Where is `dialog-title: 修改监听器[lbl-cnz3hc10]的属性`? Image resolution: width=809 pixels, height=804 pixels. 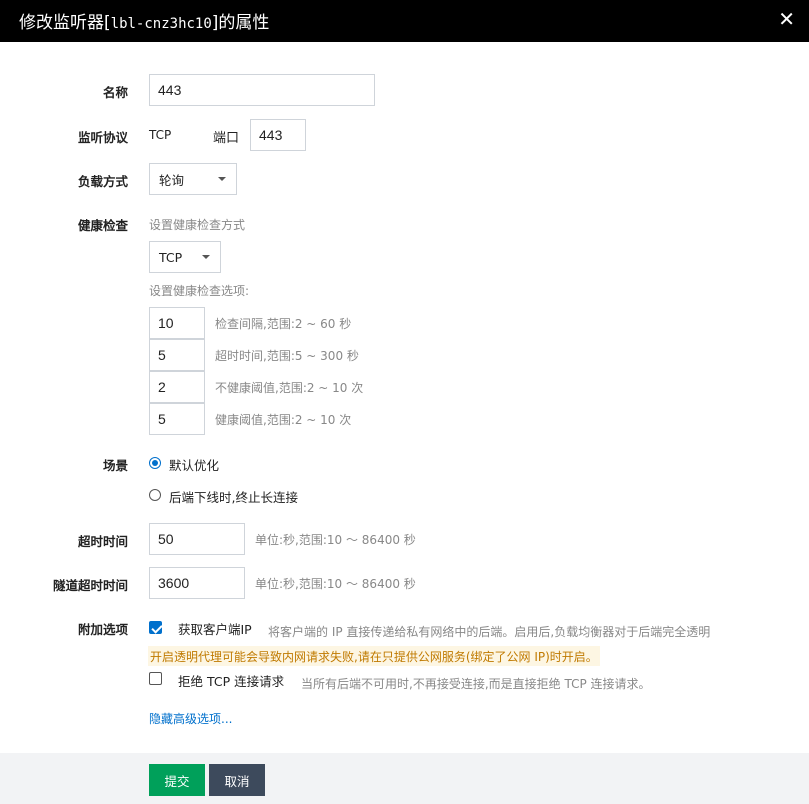 dialog-title: 修改监听器[lbl-cnz3hc10]的属性 is located at coordinates (144, 20).